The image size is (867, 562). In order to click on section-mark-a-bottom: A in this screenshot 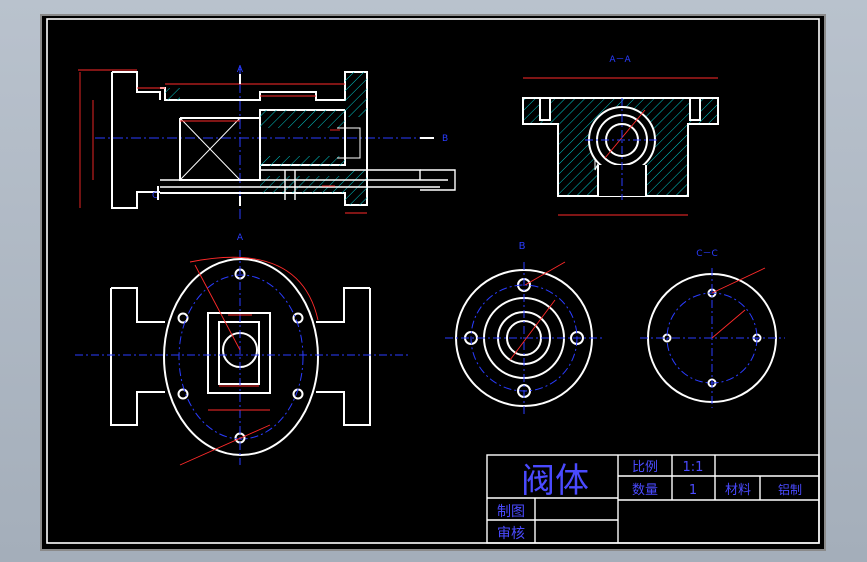, I will do `click(240, 238)`.